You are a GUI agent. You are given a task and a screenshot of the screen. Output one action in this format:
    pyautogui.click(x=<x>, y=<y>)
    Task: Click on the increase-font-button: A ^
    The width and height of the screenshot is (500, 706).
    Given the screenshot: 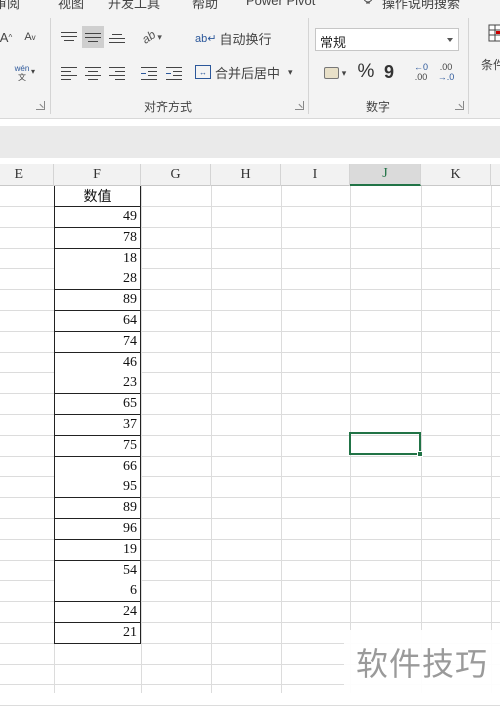 What is the action you would take?
    pyautogui.click(x=7, y=37)
    